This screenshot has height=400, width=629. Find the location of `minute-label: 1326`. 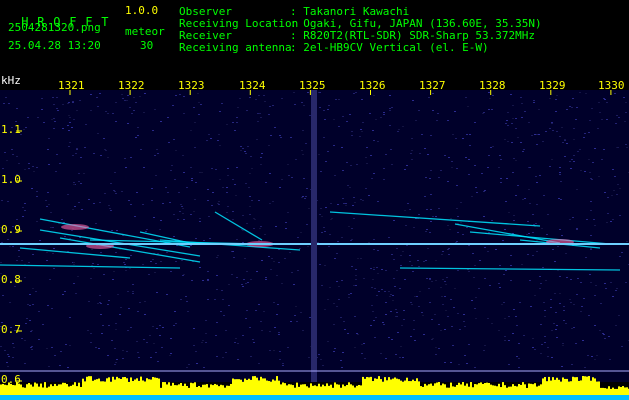

minute-label: 1326 is located at coordinates (372, 85).